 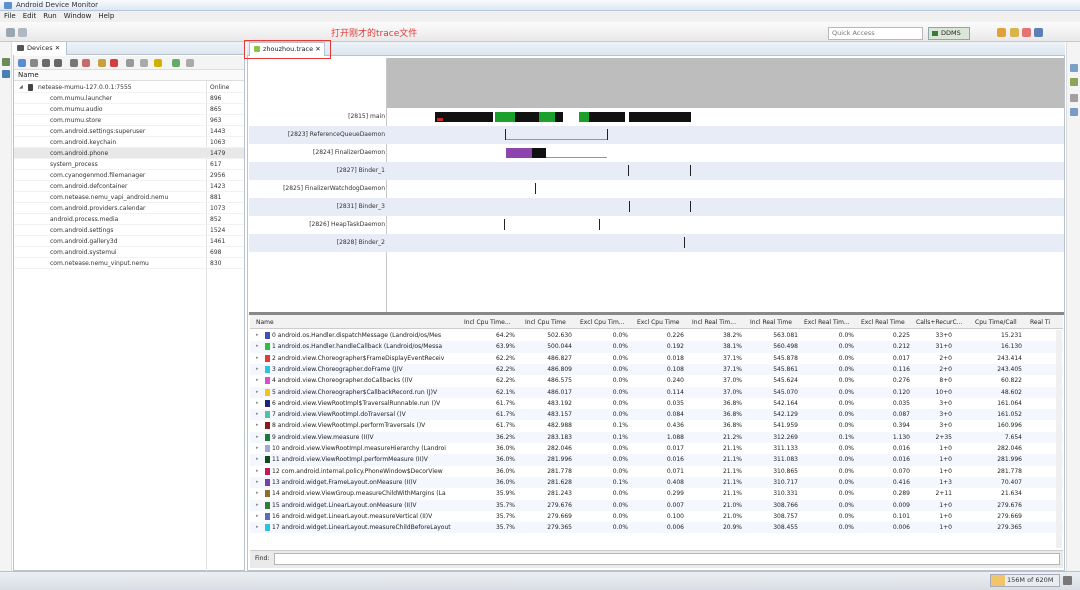 I want to click on col-name: Name, so click(x=265, y=322).